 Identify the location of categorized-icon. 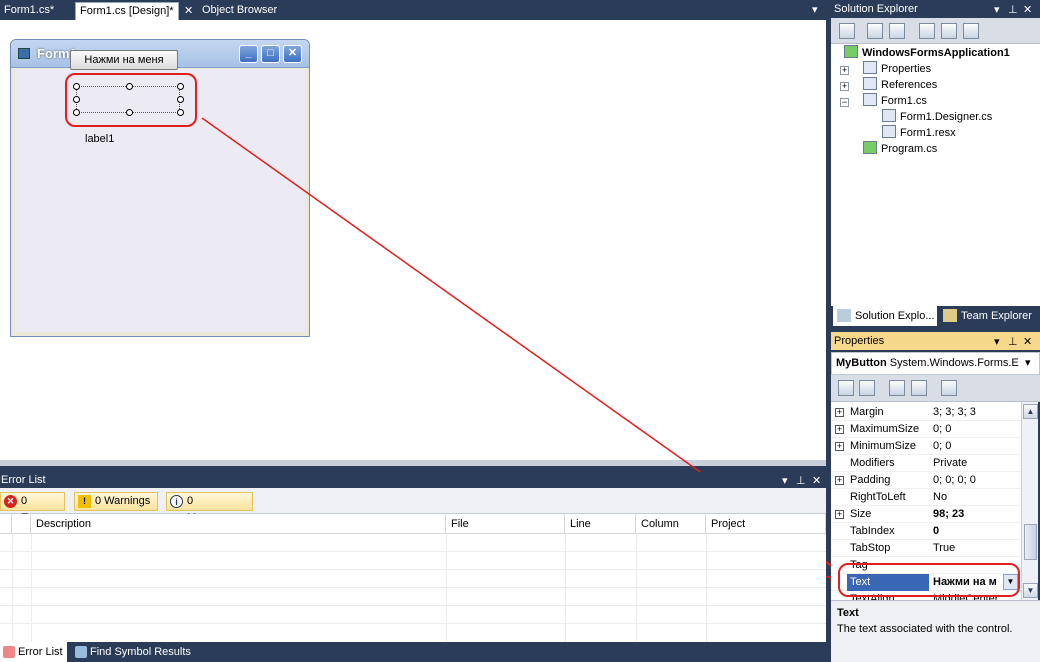
(846, 388).